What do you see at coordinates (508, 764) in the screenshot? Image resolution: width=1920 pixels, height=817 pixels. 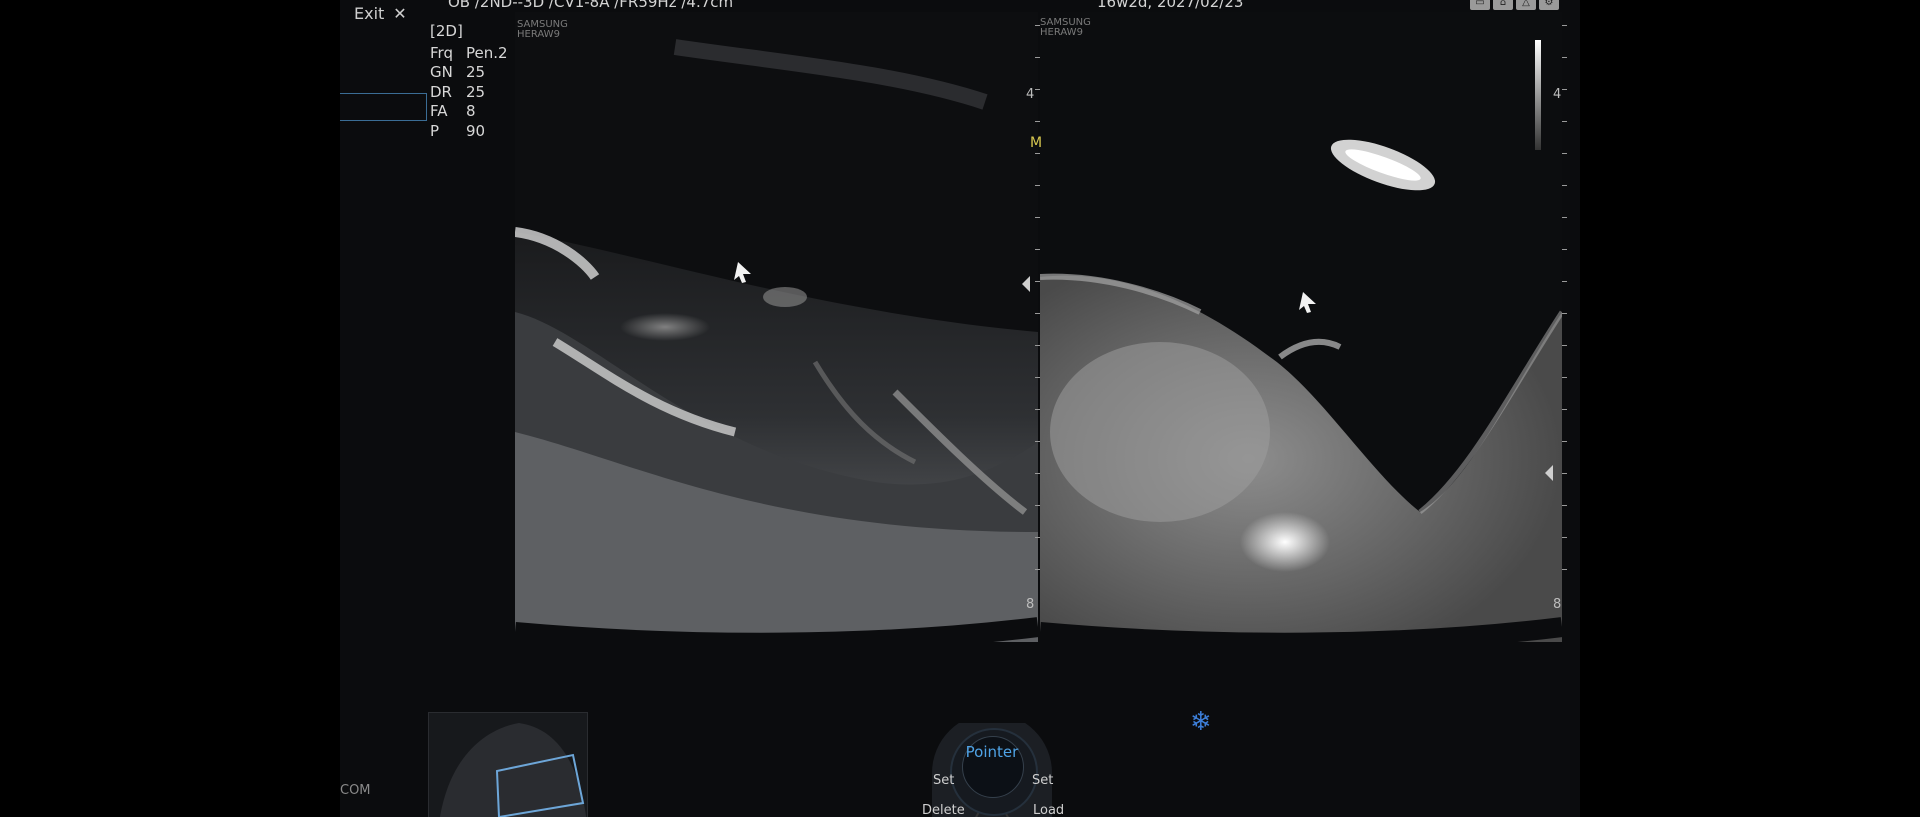 I see `probe-thumbnail` at bounding box center [508, 764].